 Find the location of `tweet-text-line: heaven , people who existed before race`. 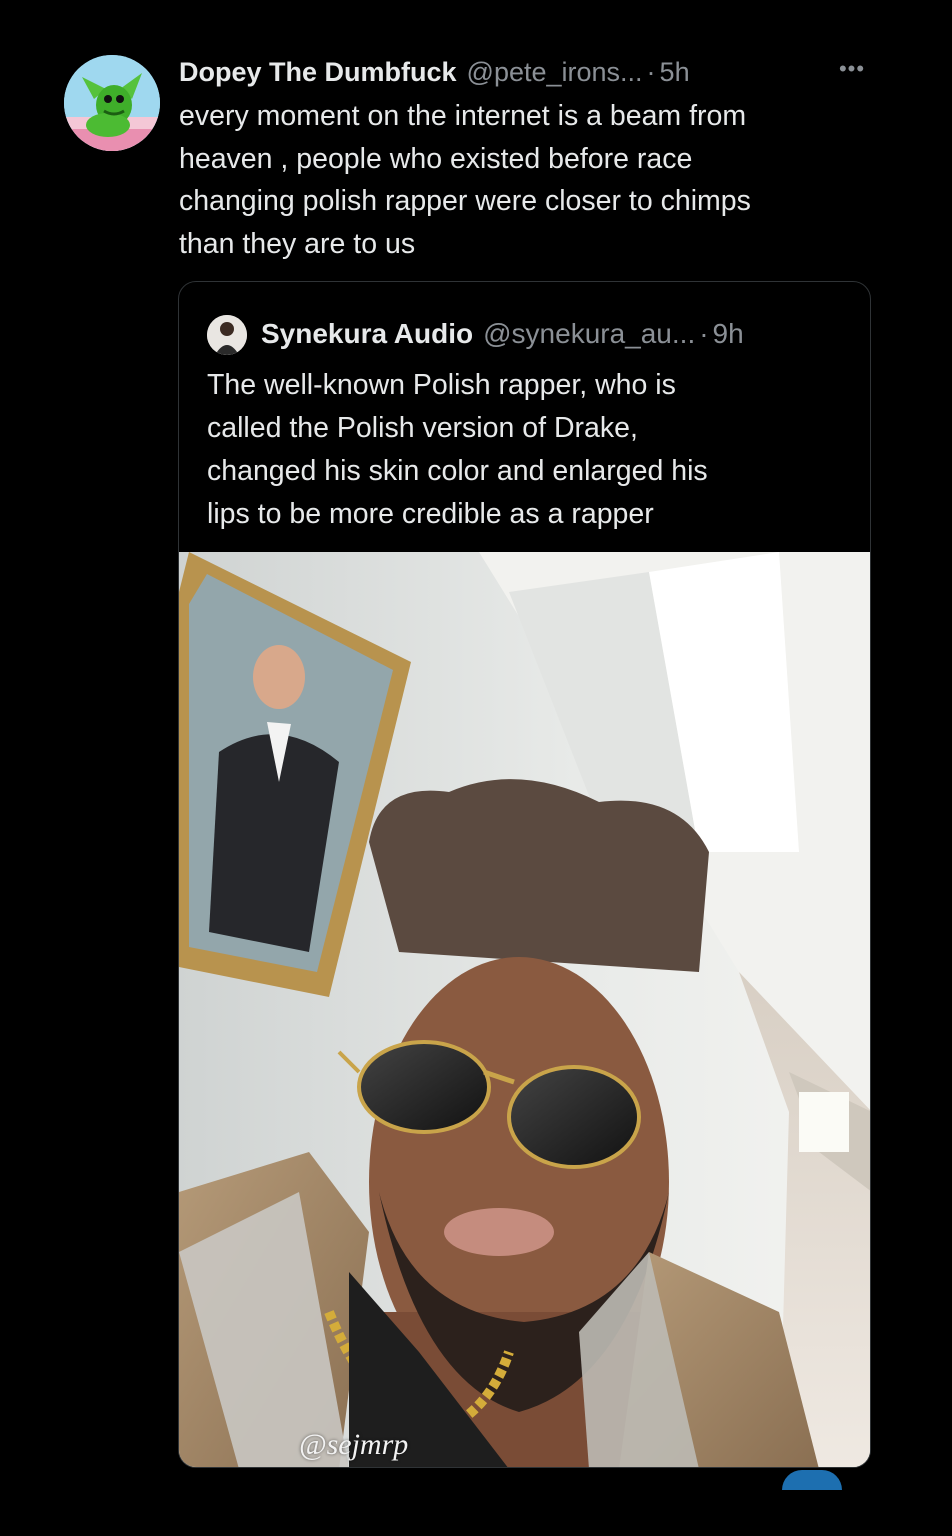

tweet-text-line: heaven , people who existed before race is located at coordinates (436, 158).